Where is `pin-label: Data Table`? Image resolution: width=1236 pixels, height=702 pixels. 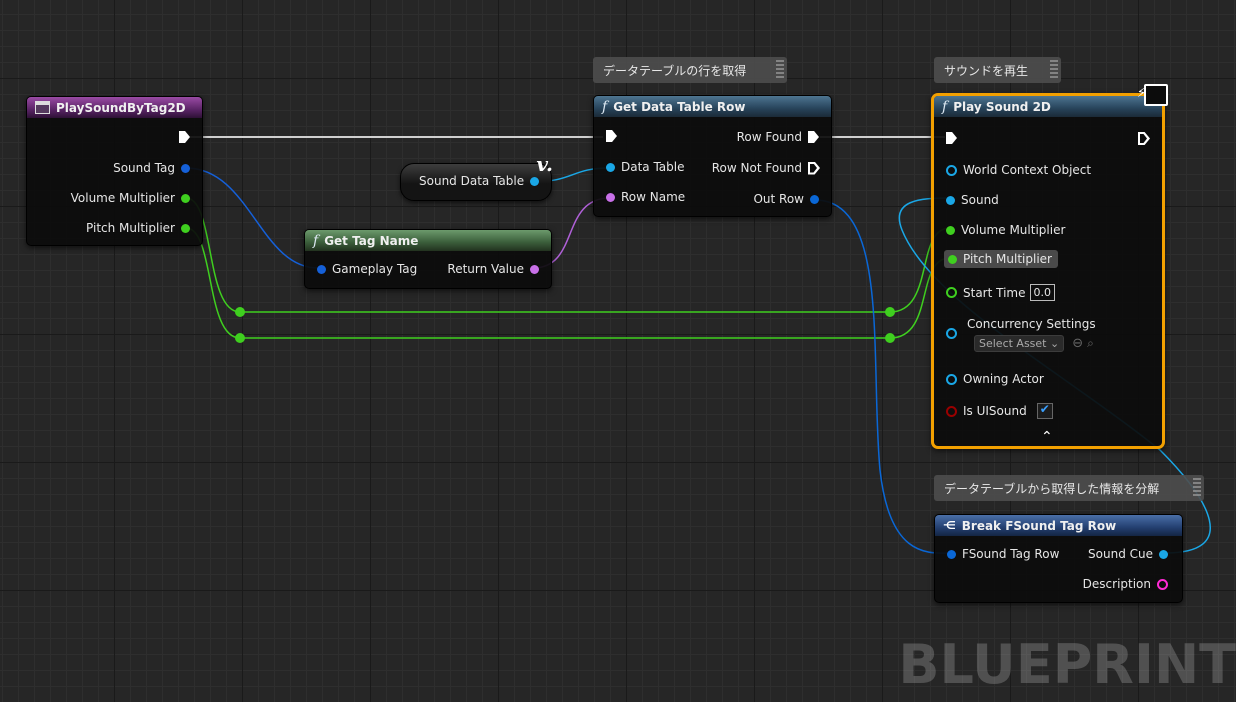
pin-label: Data Table is located at coordinates (653, 167).